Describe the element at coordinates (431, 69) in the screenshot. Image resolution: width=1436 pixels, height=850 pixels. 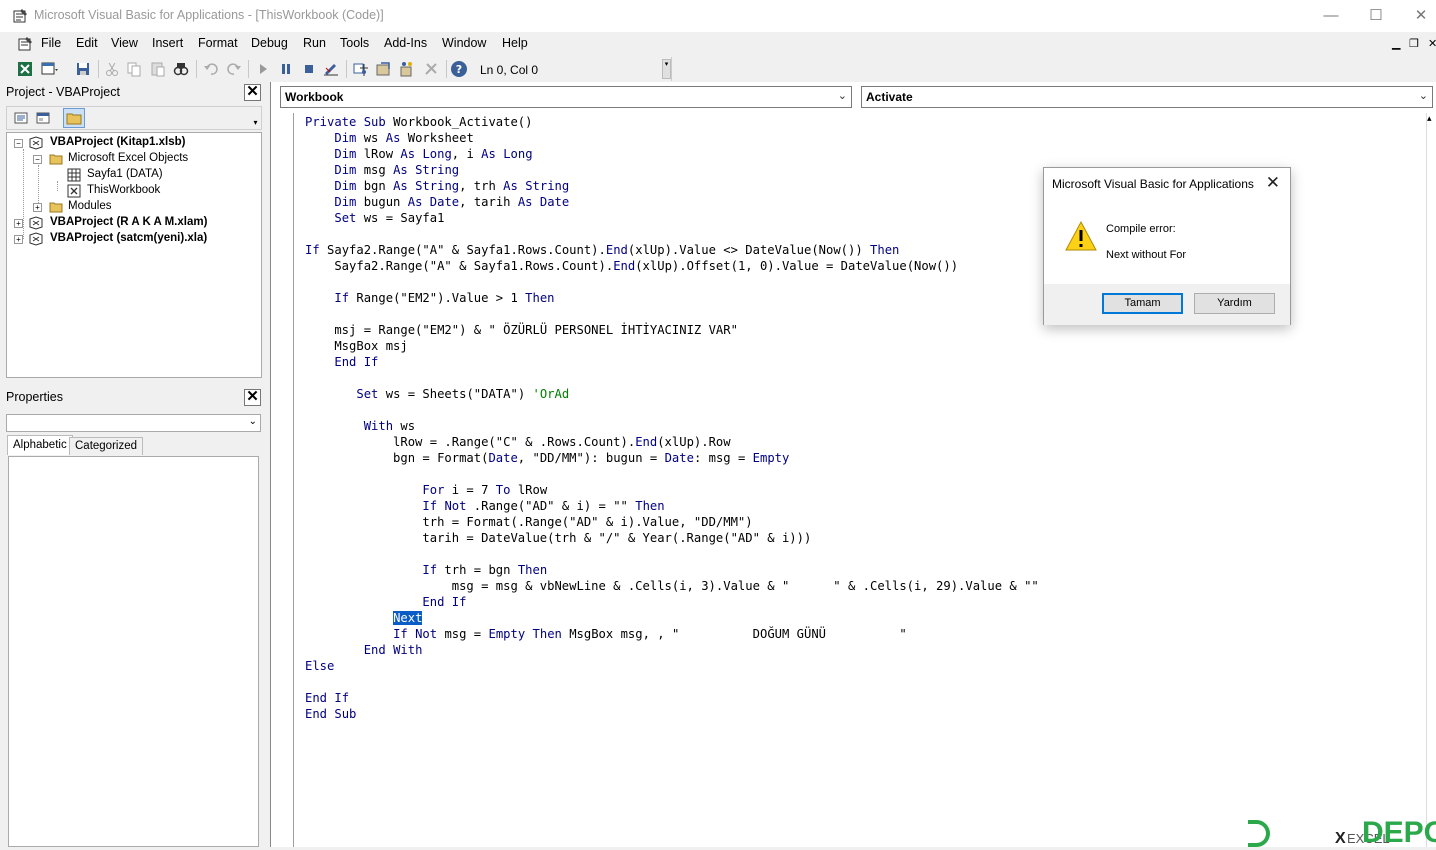
I see `toolbox-icon` at that location.